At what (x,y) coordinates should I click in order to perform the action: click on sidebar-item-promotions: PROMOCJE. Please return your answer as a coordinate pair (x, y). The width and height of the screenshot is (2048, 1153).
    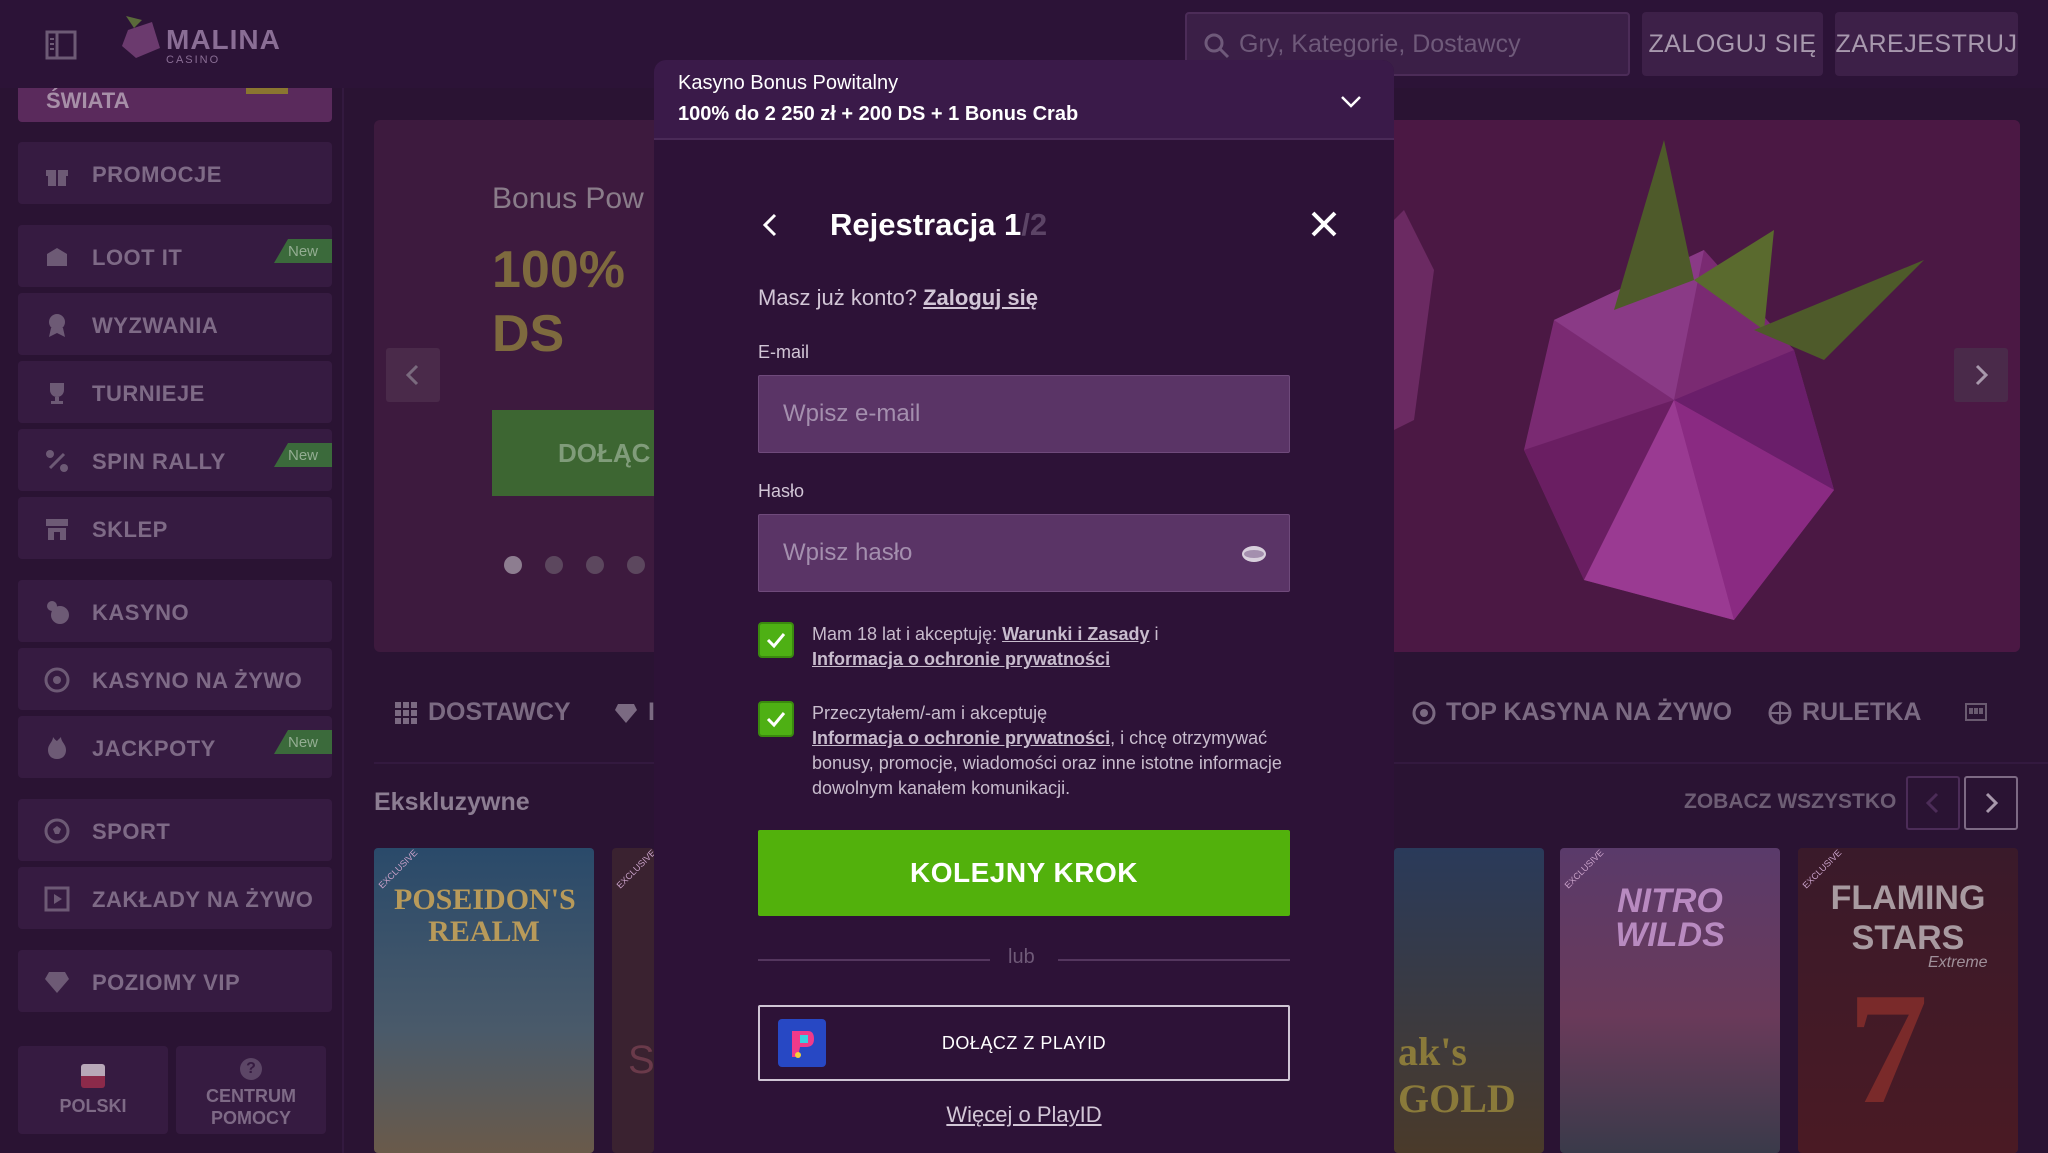
    Looking at the image, I should click on (175, 173).